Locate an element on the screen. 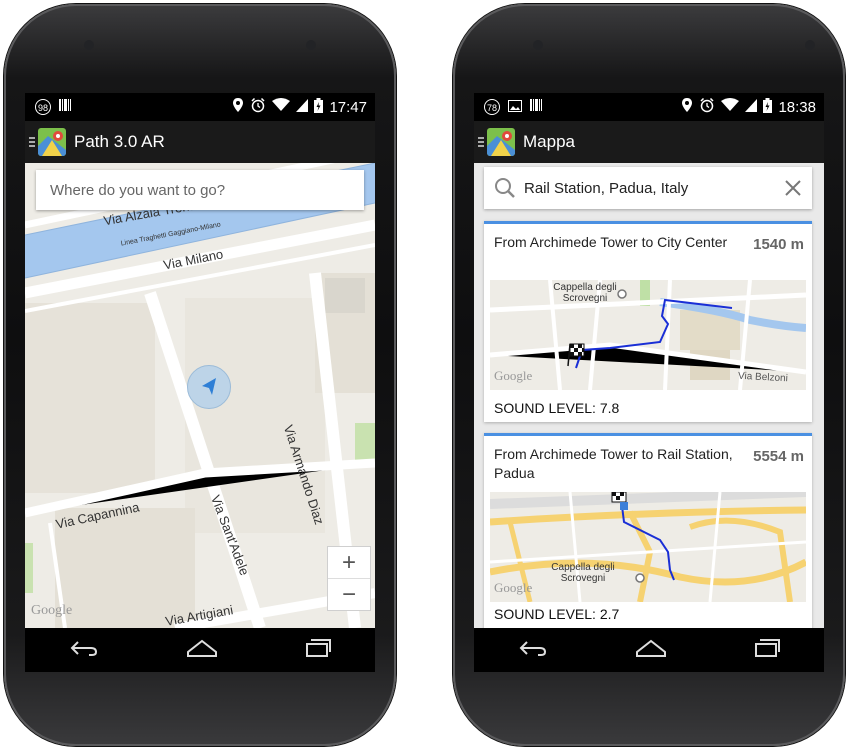  zoom-in-button: + is located at coordinates (349, 562).